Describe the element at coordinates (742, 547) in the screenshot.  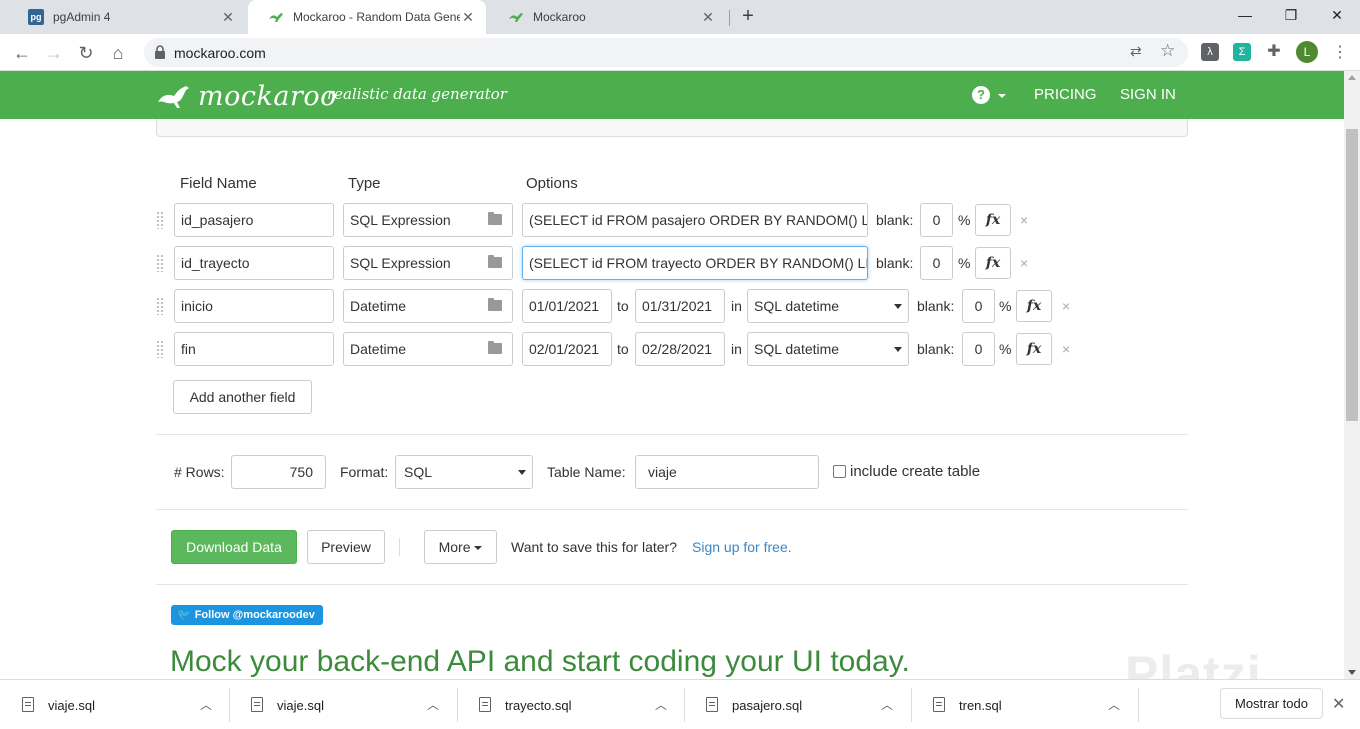
I see `sign-up-link: Sign up for free.` at that location.